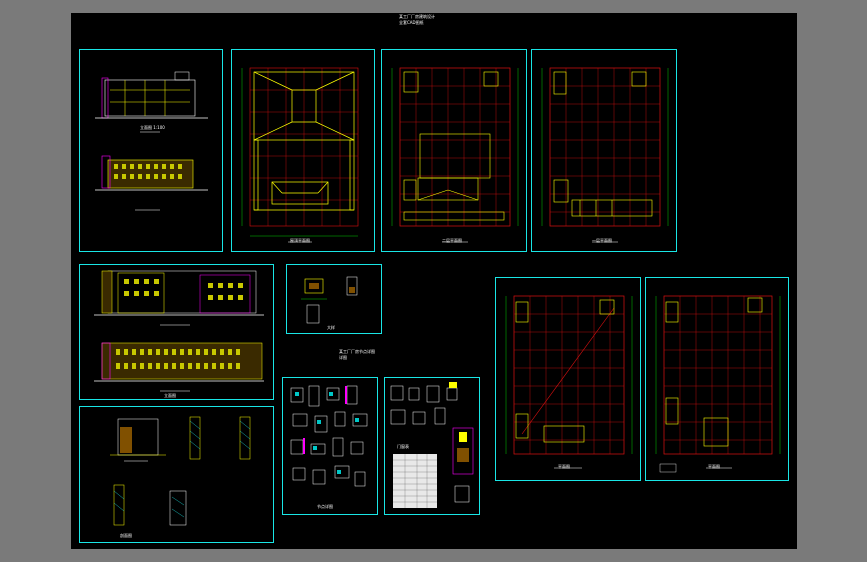 The height and width of the screenshot is (562, 867). I want to click on drawing-title-line2: 全套CAD图纸, so click(411, 22).